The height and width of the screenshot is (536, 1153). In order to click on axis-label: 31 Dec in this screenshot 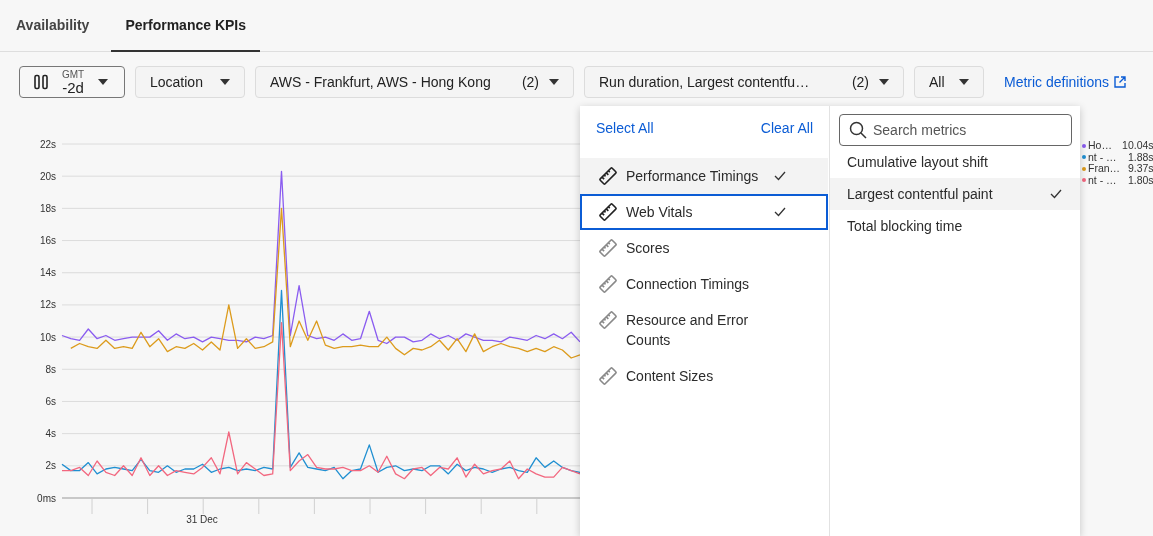, I will do `click(202, 519)`.